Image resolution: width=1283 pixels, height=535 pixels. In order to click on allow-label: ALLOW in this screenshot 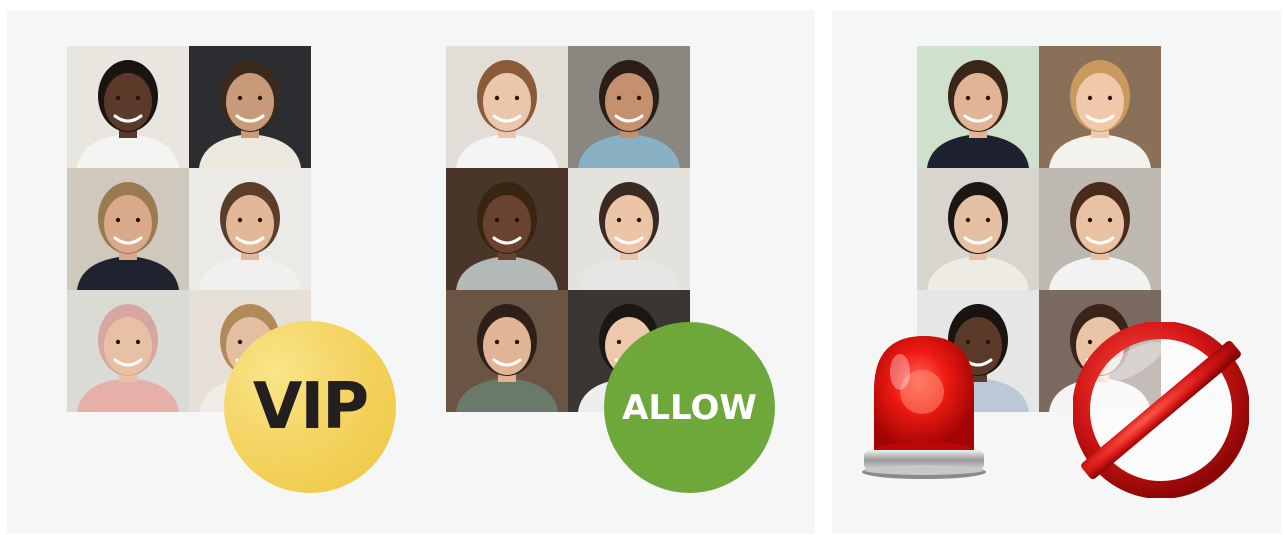, I will do `click(689, 407)`.